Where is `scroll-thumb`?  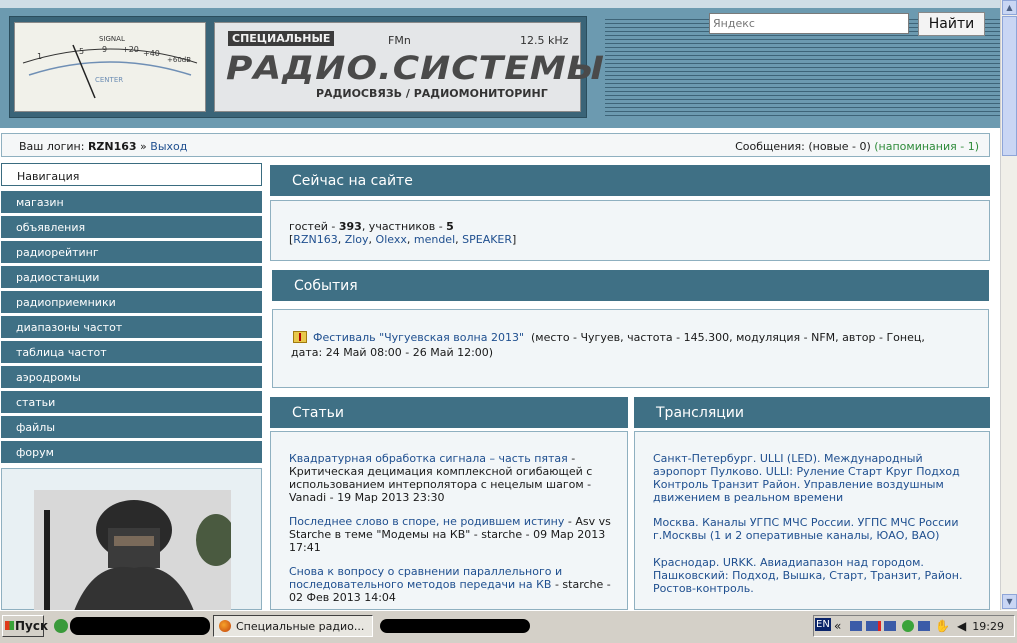
scroll-thumb is located at coordinates (1009, 86).